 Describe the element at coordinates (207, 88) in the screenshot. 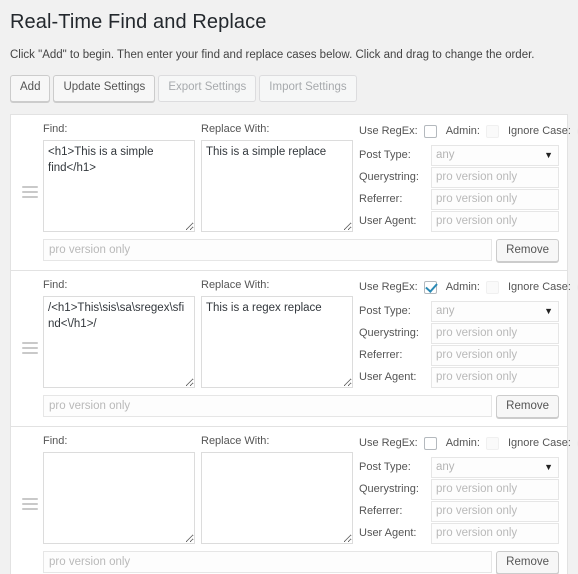

I see `export-settings-button: Export Settings` at that location.